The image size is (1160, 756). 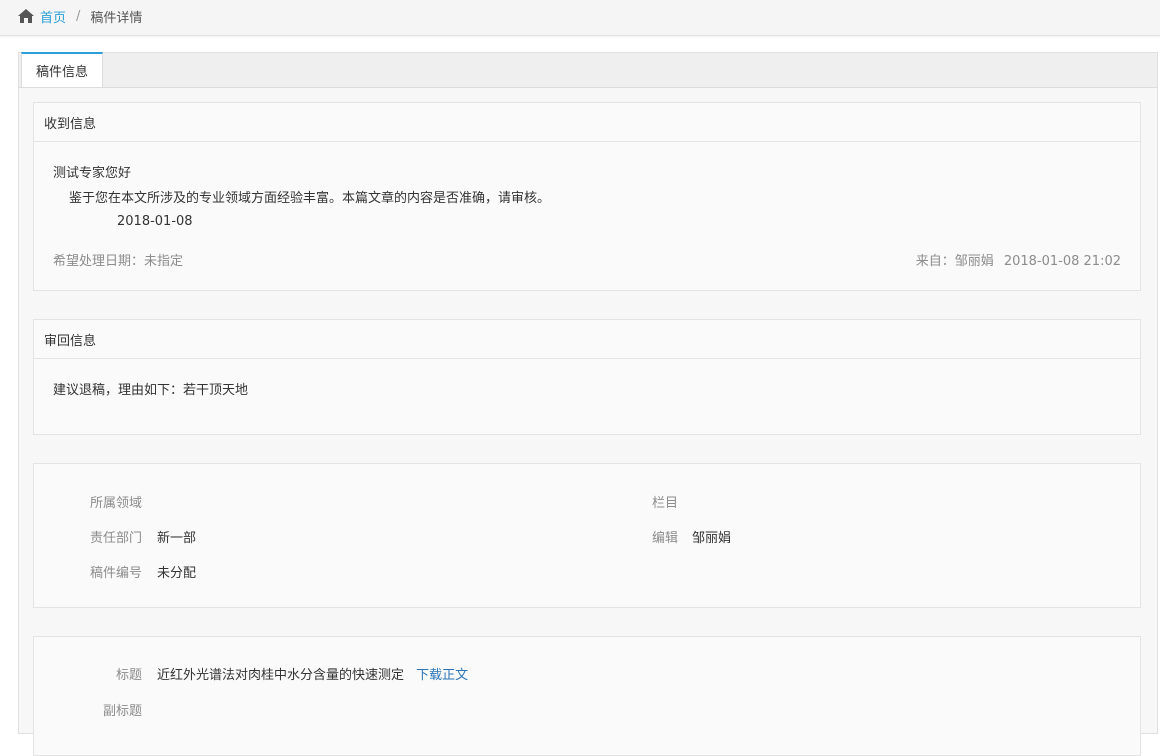 What do you see at coordinates (155, 221) in the screenshot?
I see `message-date: 2018-01-08` at bounding box center [155, 221].